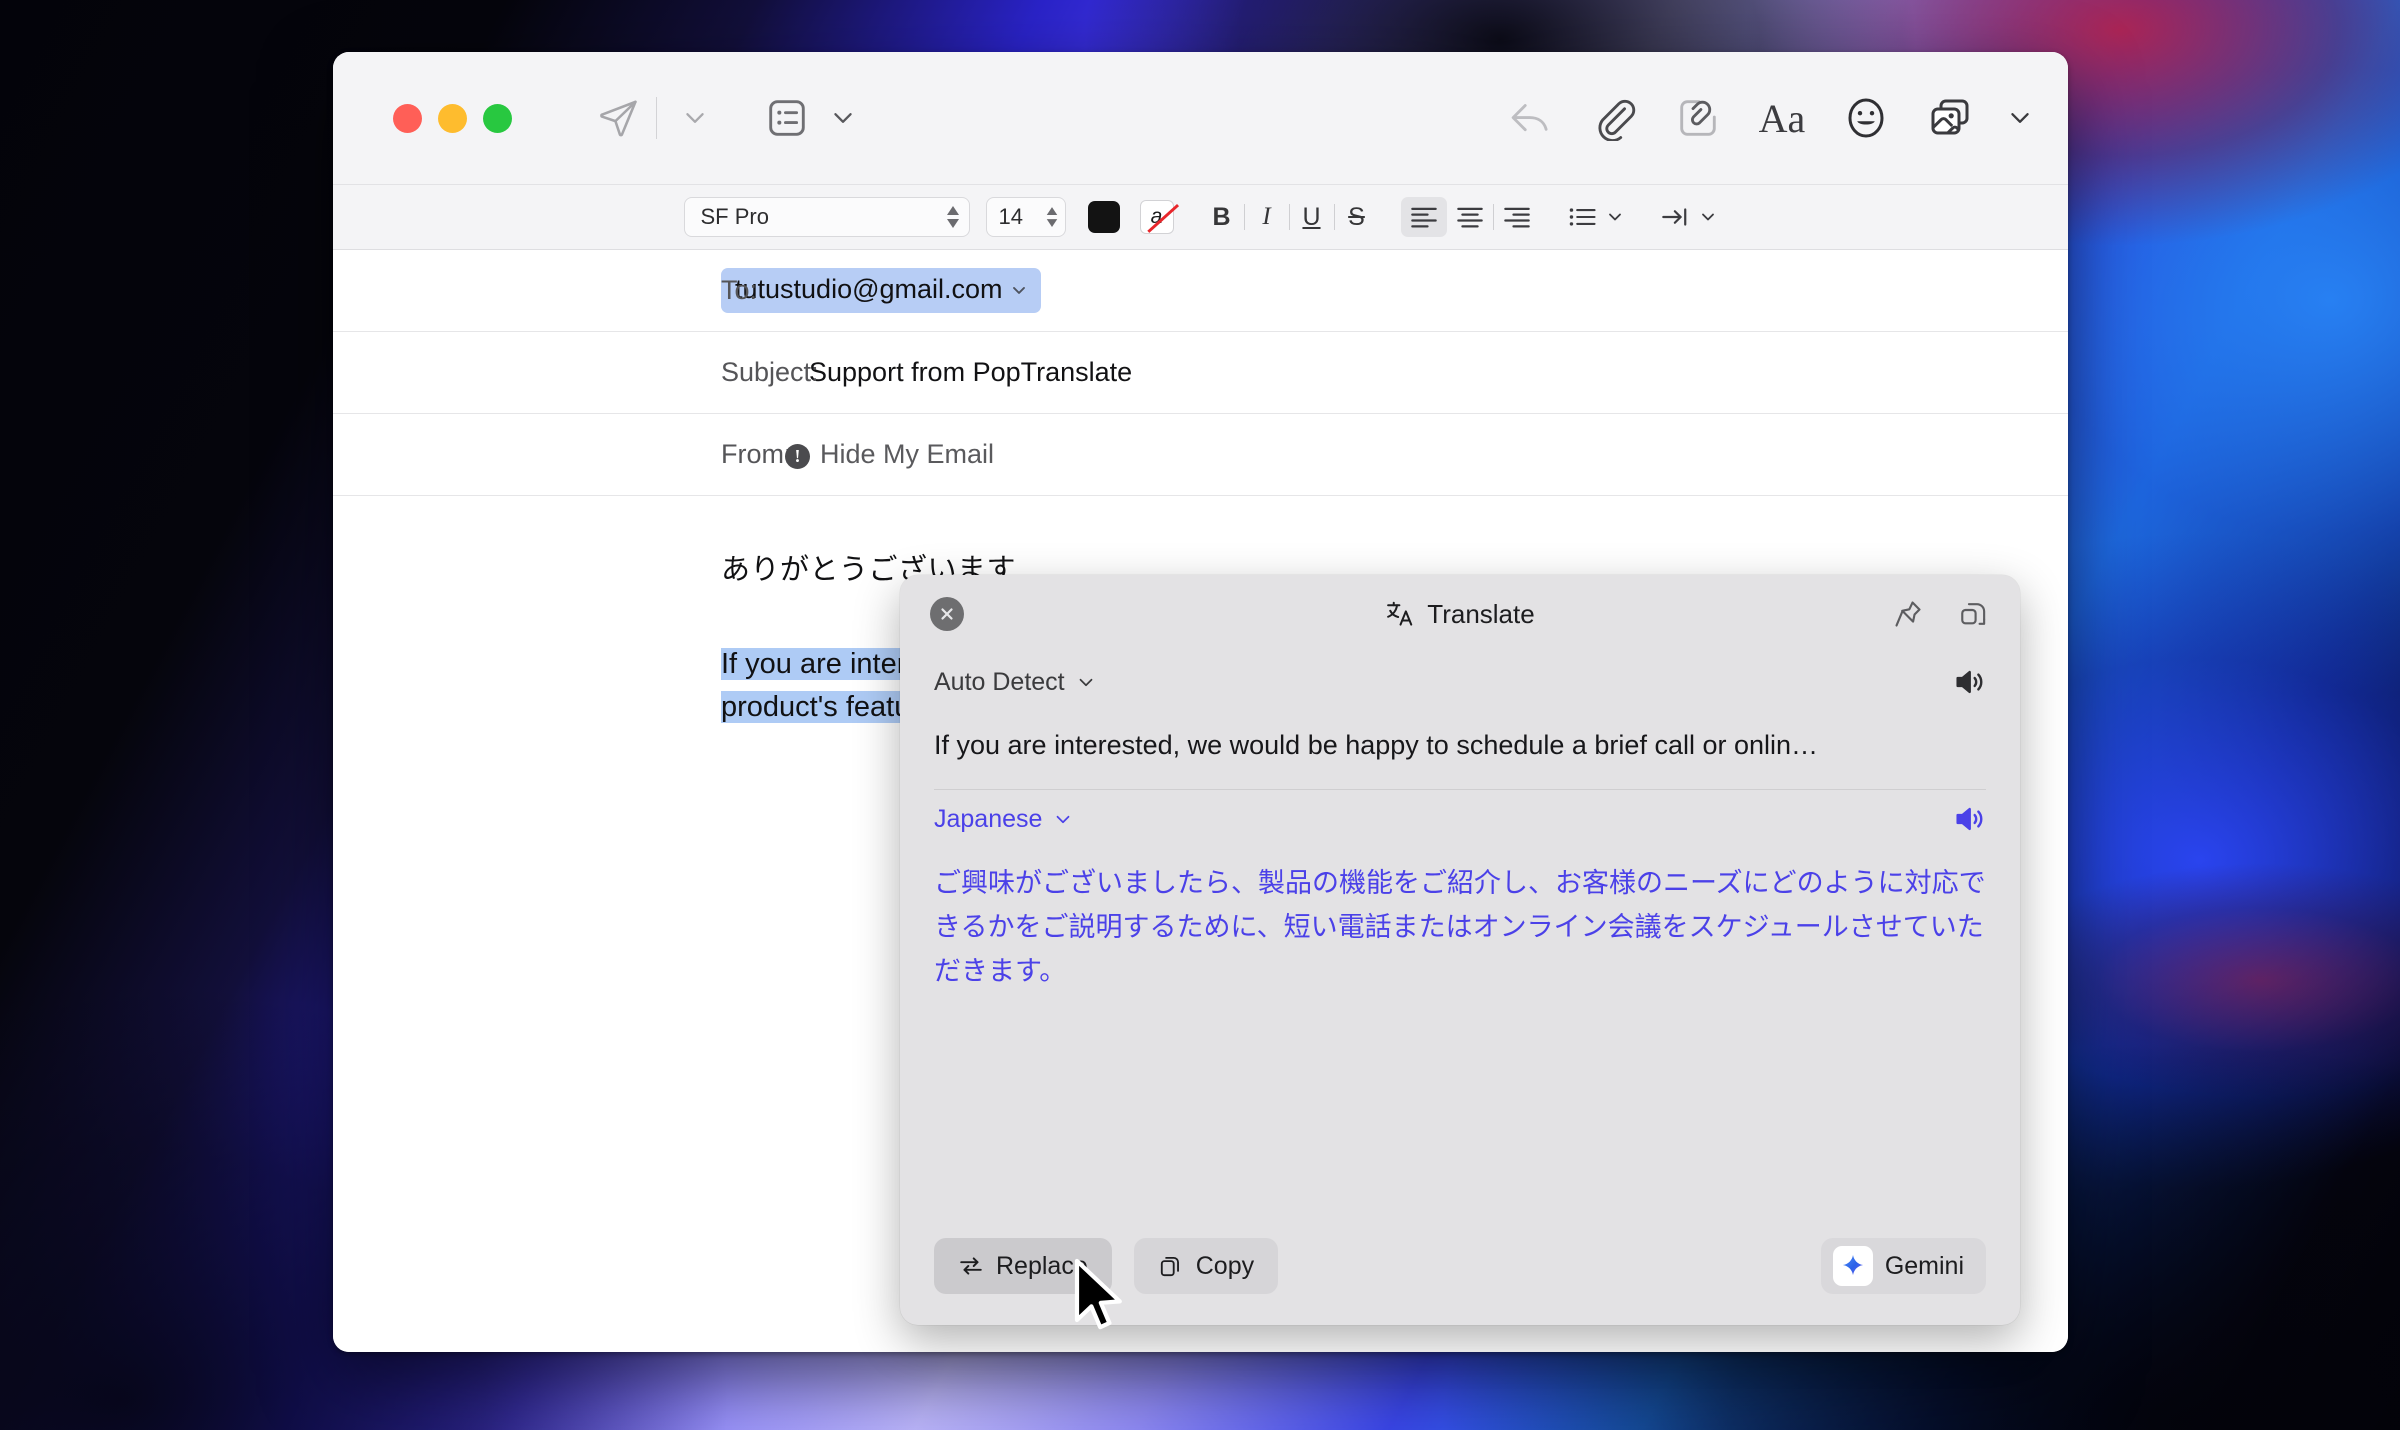  I want to click on toolbar-right-group: Aa, so click(1768, 118).